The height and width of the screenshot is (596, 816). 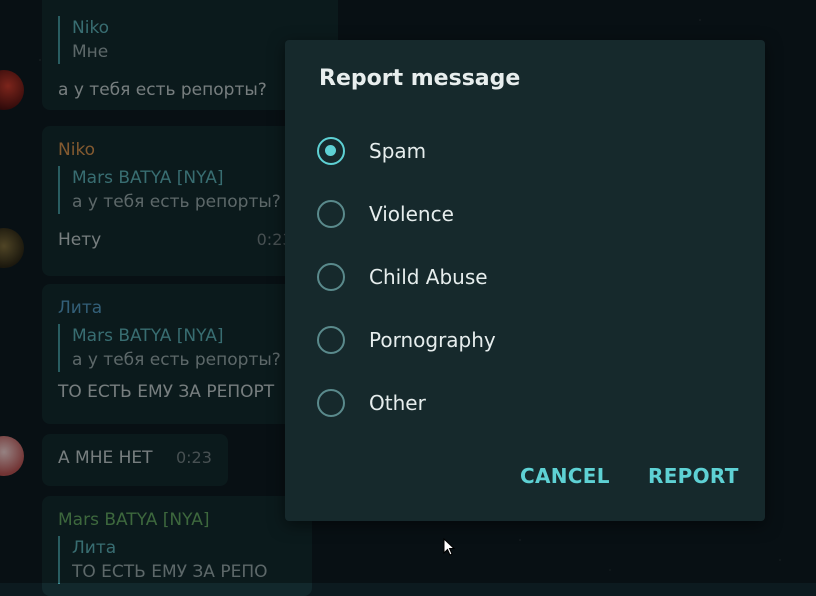 I want to click on cancel-button: CANCEL, so click(x=565, y=476).